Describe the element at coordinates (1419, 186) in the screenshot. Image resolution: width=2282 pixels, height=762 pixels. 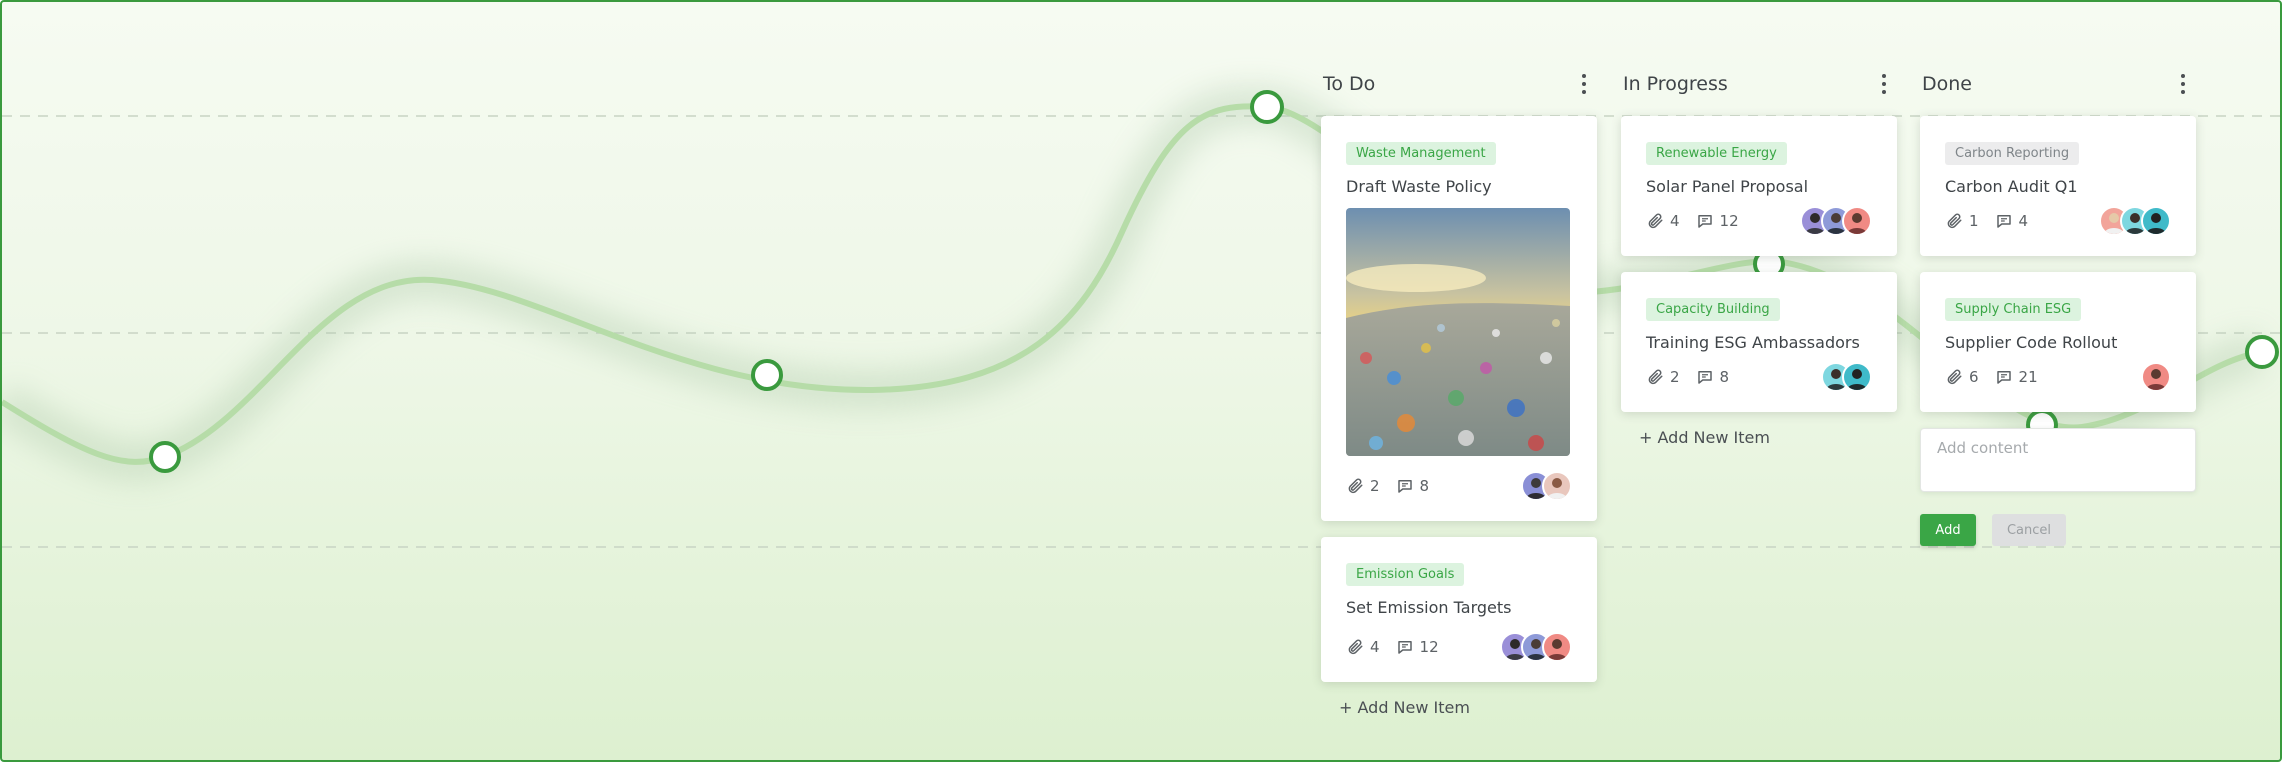
I see `card-title: Draft Waste Policy` at that location.